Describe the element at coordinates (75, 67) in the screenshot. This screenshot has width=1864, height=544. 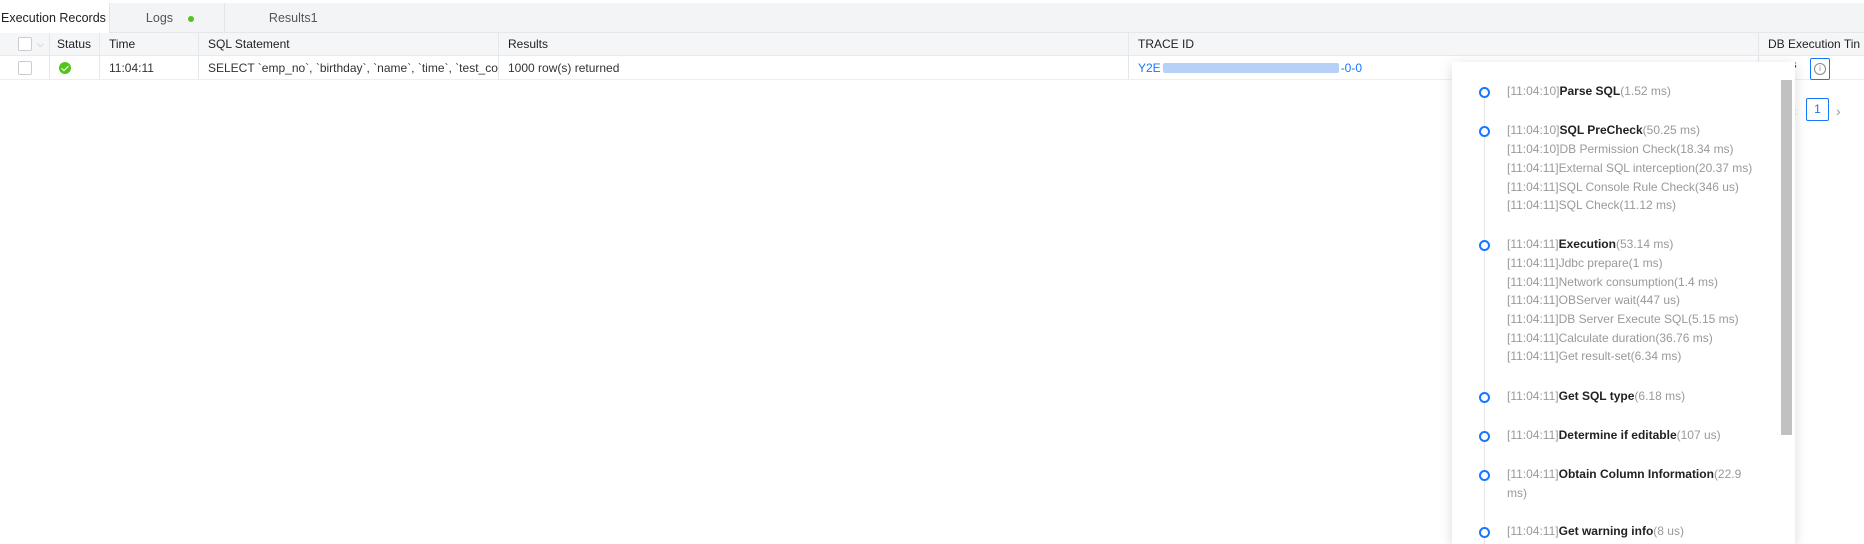
I see `row-status-cell` at that location.